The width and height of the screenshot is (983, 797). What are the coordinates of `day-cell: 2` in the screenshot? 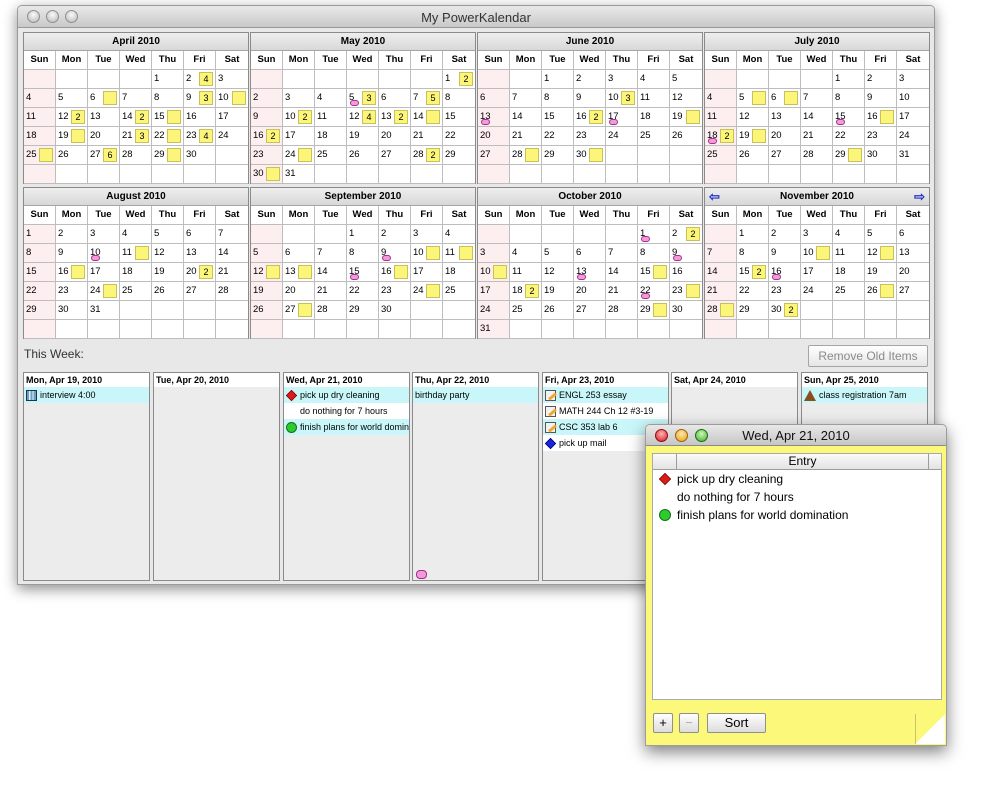 It's located at (785, 234).